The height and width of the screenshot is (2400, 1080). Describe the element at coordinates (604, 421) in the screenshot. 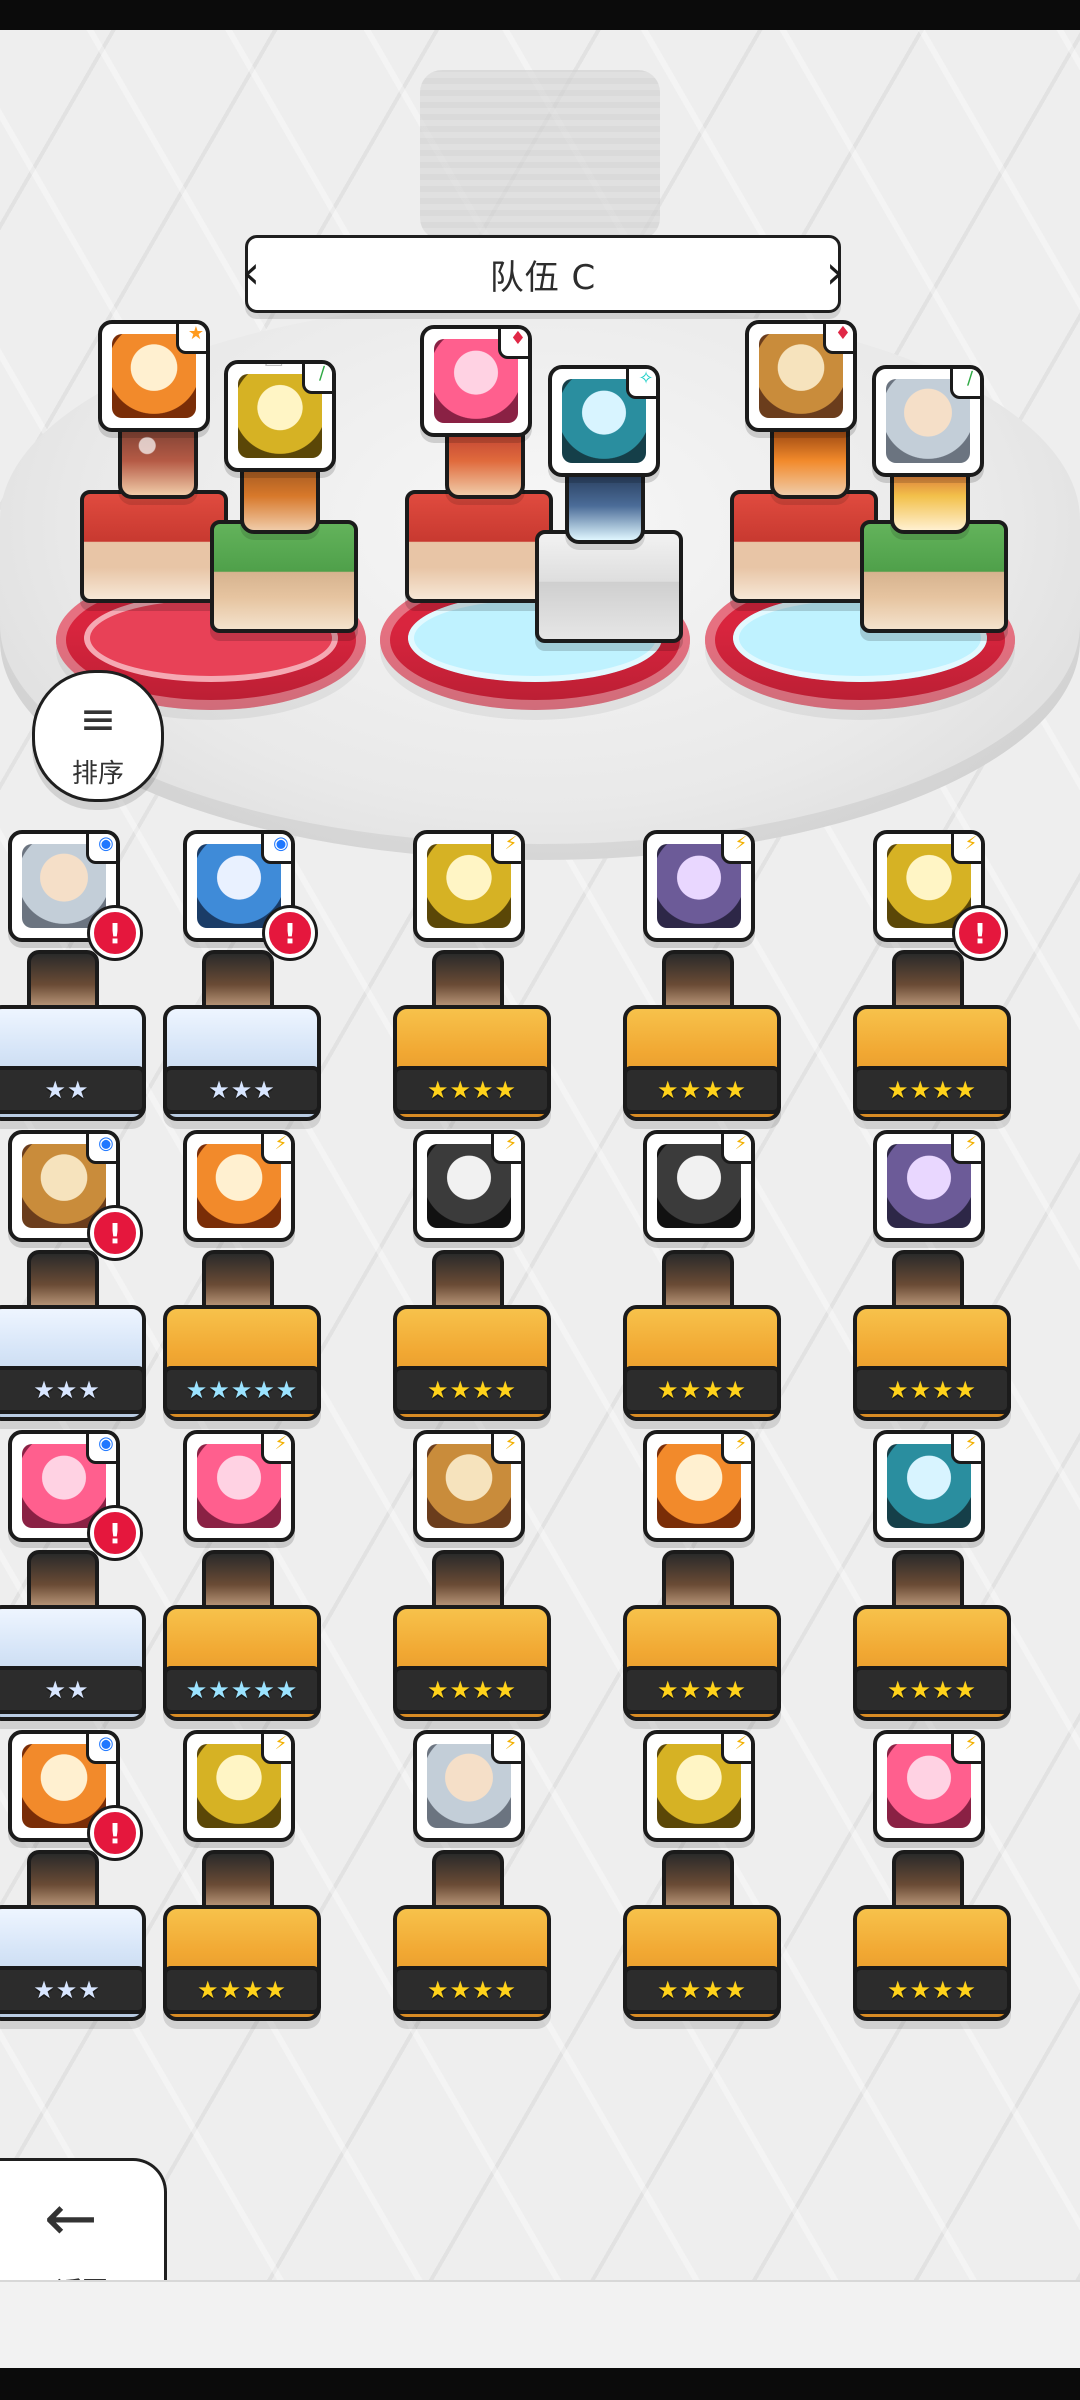

I see `team-portrait-2b: ✧` at that location.